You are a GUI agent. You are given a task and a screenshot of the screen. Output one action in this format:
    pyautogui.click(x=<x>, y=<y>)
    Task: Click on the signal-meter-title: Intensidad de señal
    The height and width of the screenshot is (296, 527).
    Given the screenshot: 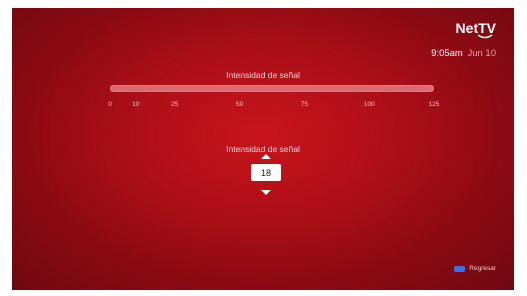 What is the action you would take?
    pyautogui.click(x=263, y=75)
    